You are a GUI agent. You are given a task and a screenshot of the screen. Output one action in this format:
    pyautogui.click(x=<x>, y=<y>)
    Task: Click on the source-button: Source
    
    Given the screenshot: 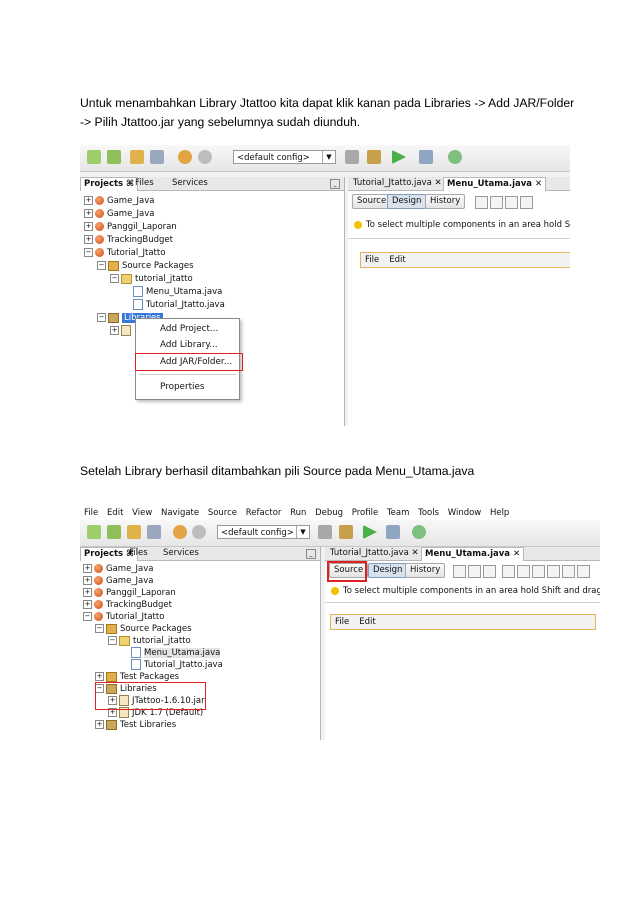 What is the action you would take?
    pyautogui.click(x=372, y=201)
    